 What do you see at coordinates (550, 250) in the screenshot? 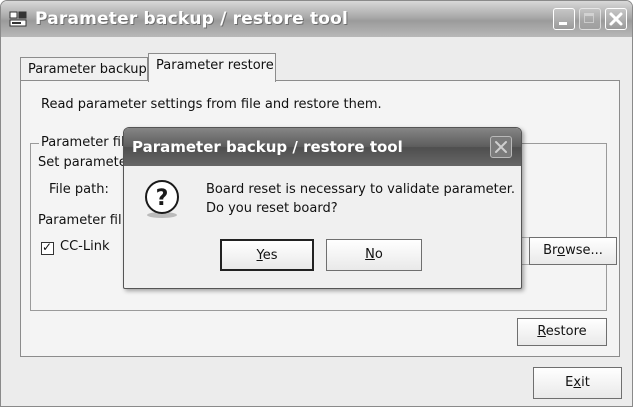
I see `browse-label-prefix: Br` at bounding box center [550, 250].